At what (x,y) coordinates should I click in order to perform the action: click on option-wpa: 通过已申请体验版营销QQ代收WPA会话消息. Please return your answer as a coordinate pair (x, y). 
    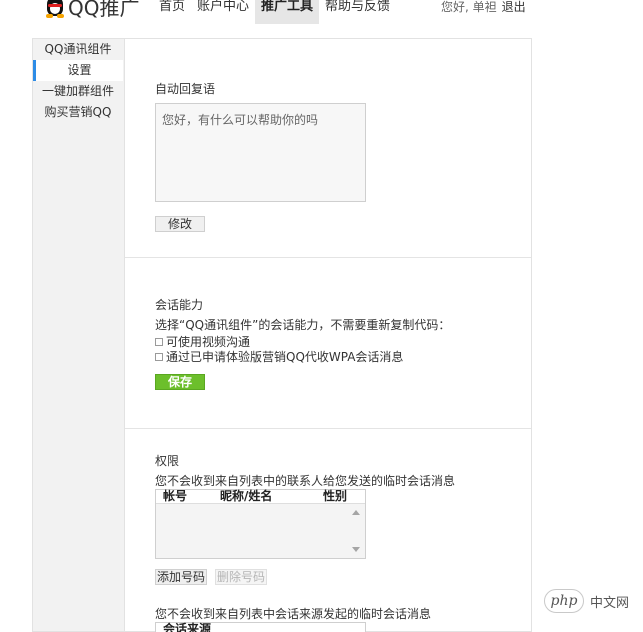
    Looking at the image, I should click on (279, 356).